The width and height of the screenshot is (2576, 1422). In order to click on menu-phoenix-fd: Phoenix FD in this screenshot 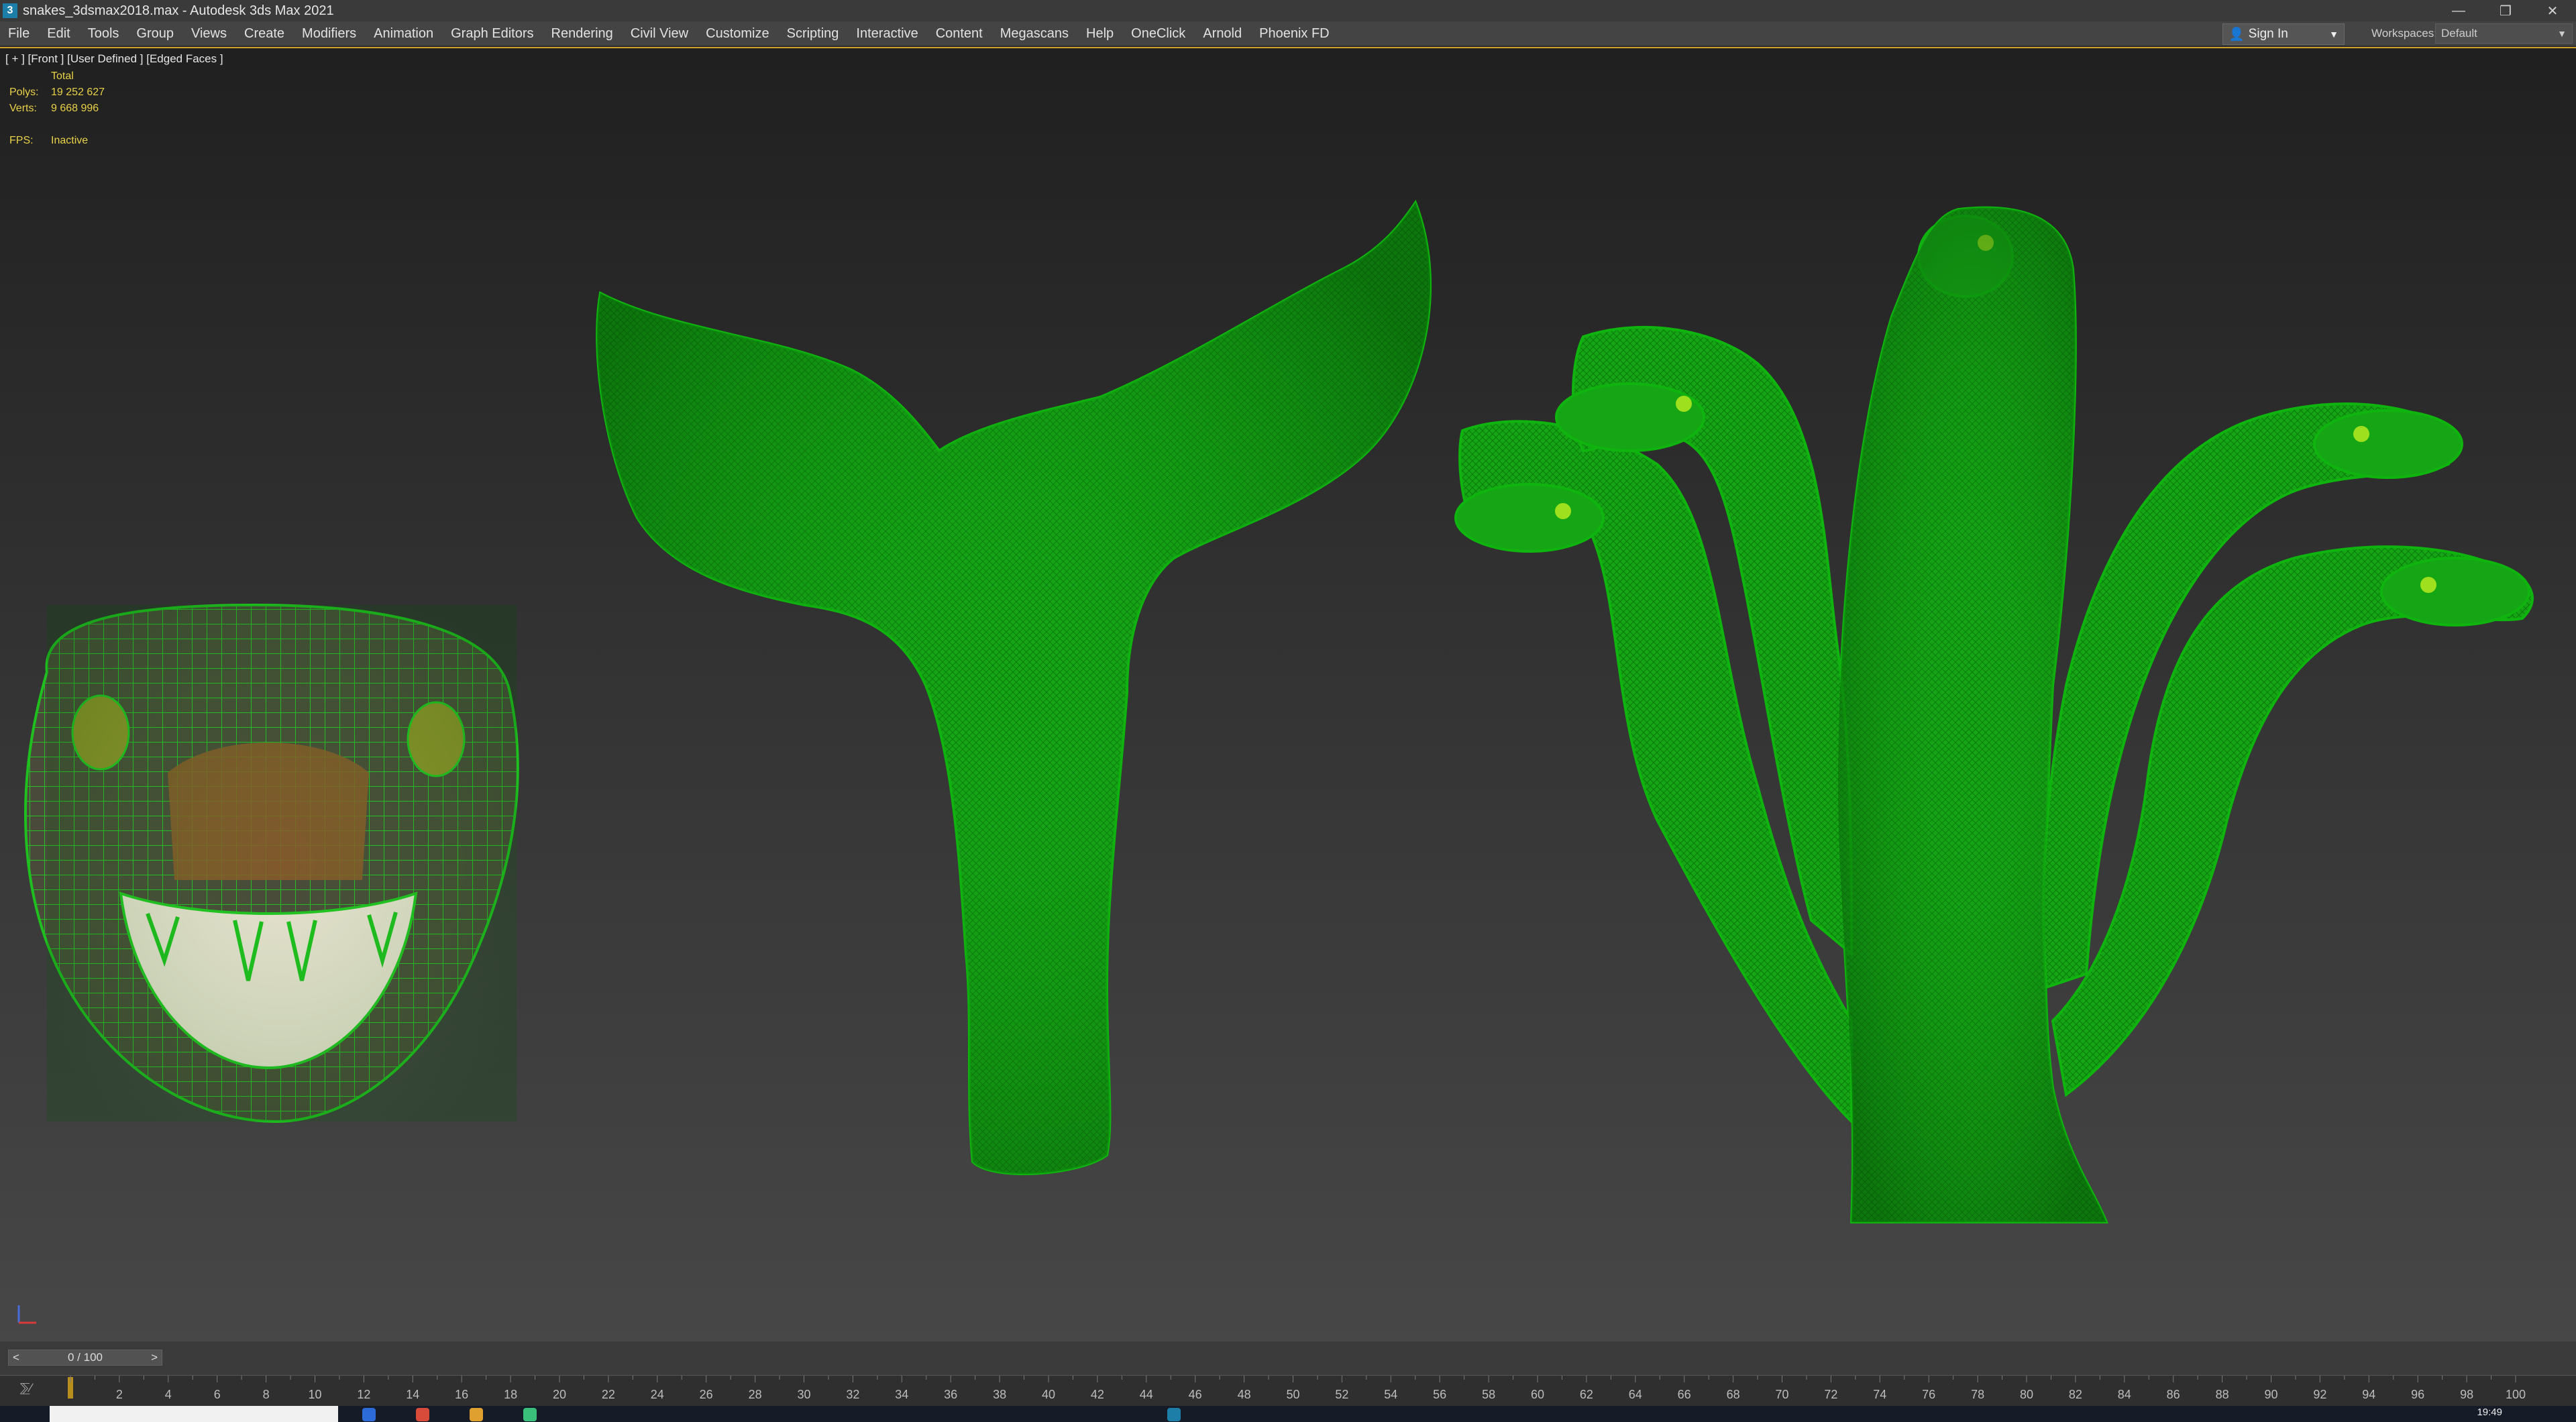, I will do `click(1295, 34)`.